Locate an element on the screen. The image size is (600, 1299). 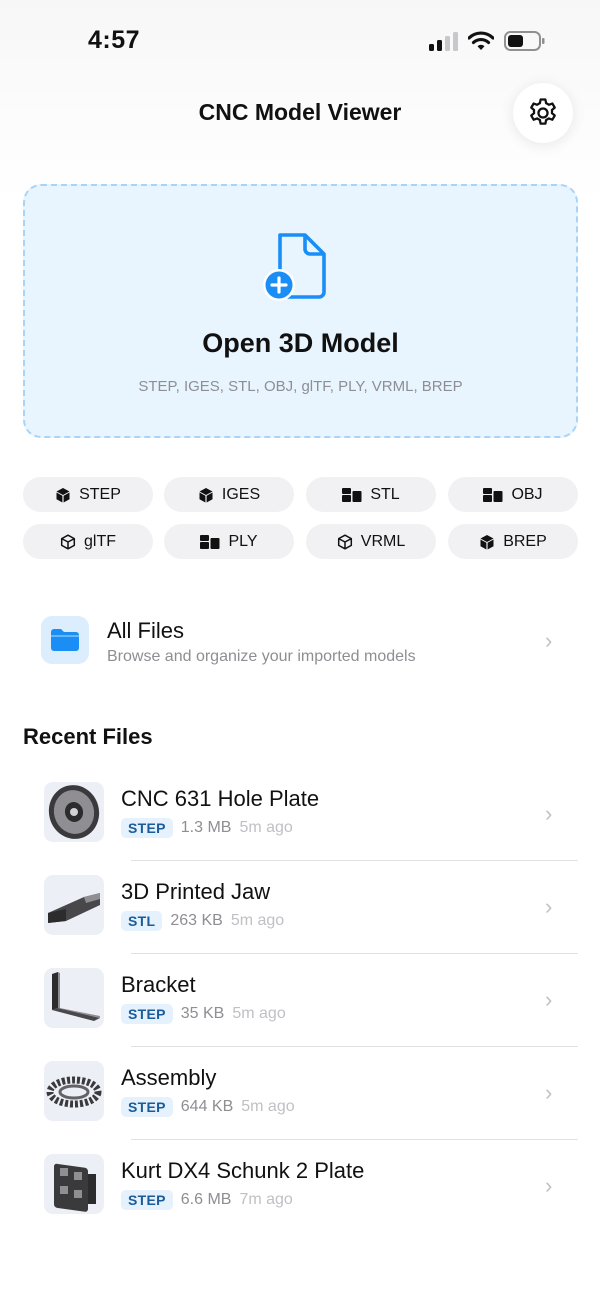
hole-plate-thumbnail-icon is located at coordinates (74, 812).